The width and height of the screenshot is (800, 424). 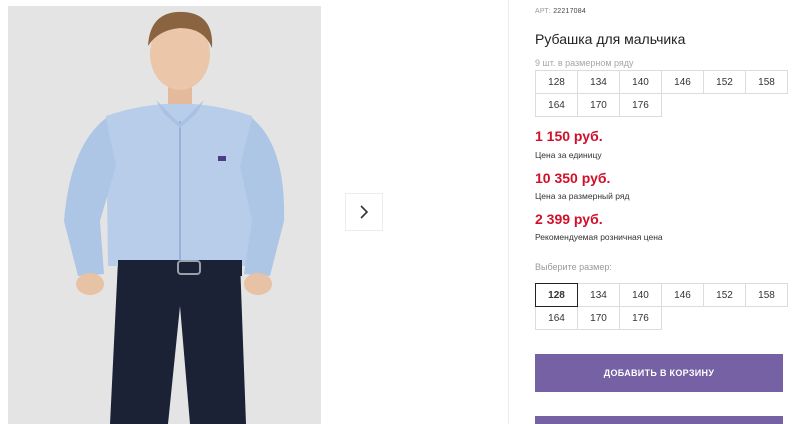 I want to click on unit-price: 1 150 руб., so click(x=569, y=136).